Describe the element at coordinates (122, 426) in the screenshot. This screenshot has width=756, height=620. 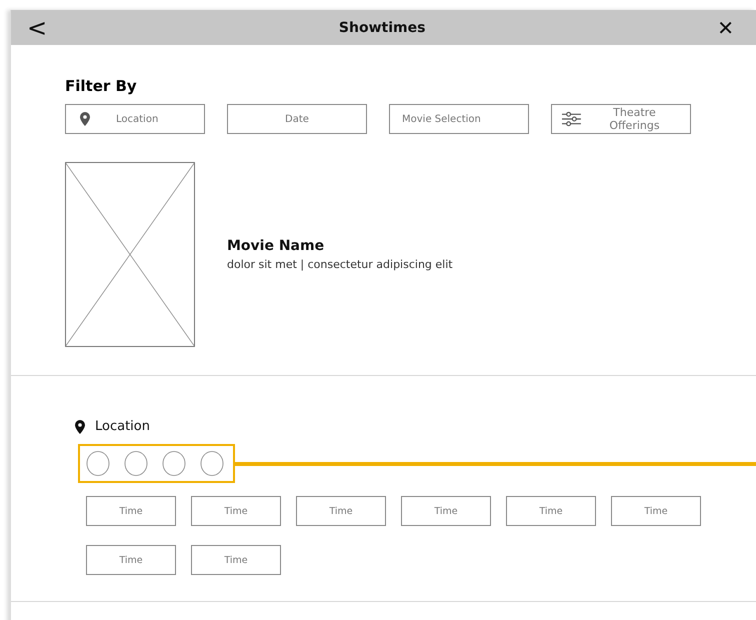
I see `location-label: Location` at that location.